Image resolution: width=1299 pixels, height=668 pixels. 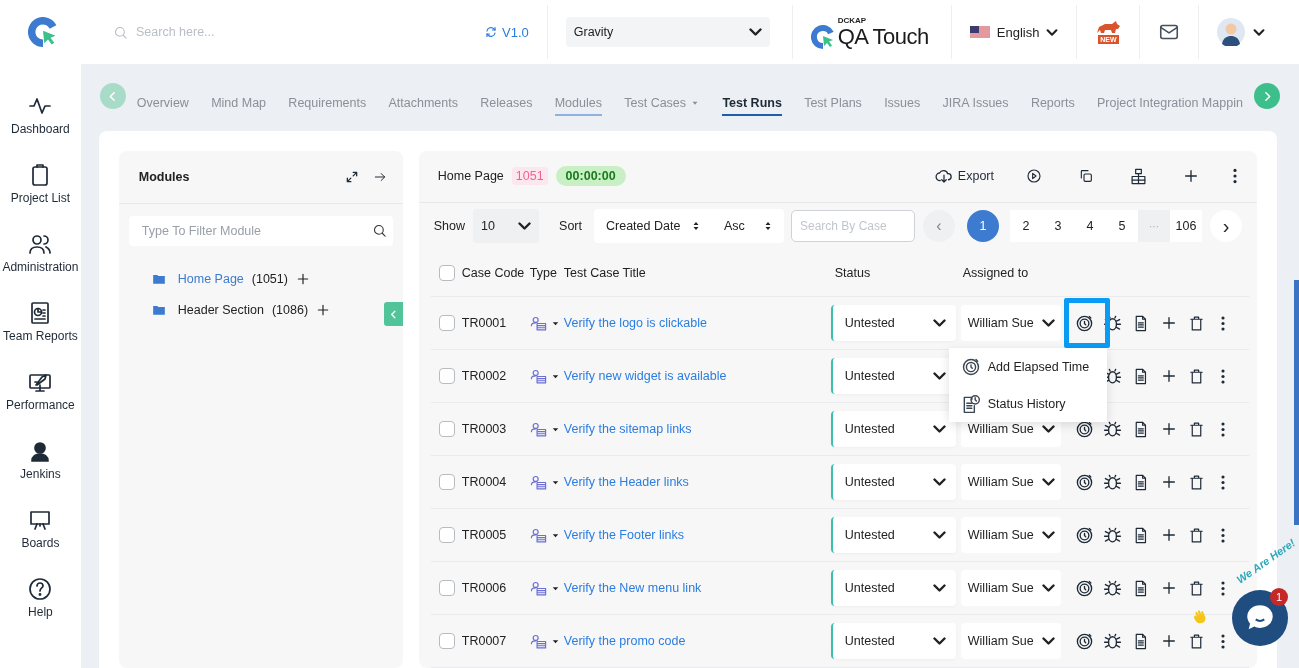 What do you see at coordinates (220, 310) in the screenshot?
I see `tree-item: Header Section` at bounding box center [220, 310].